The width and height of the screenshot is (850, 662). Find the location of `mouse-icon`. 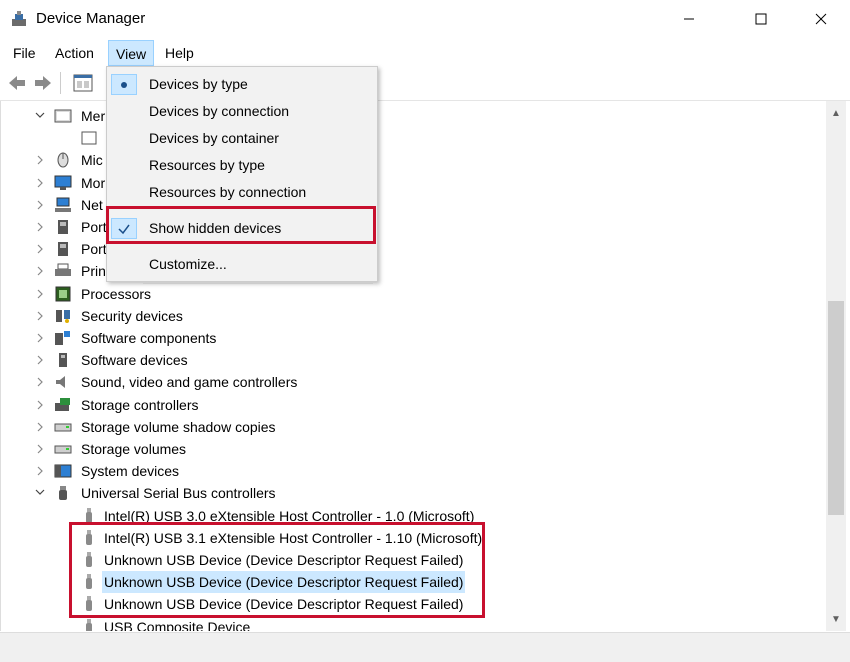

mouse-icon is located at coordinates (63, 160).